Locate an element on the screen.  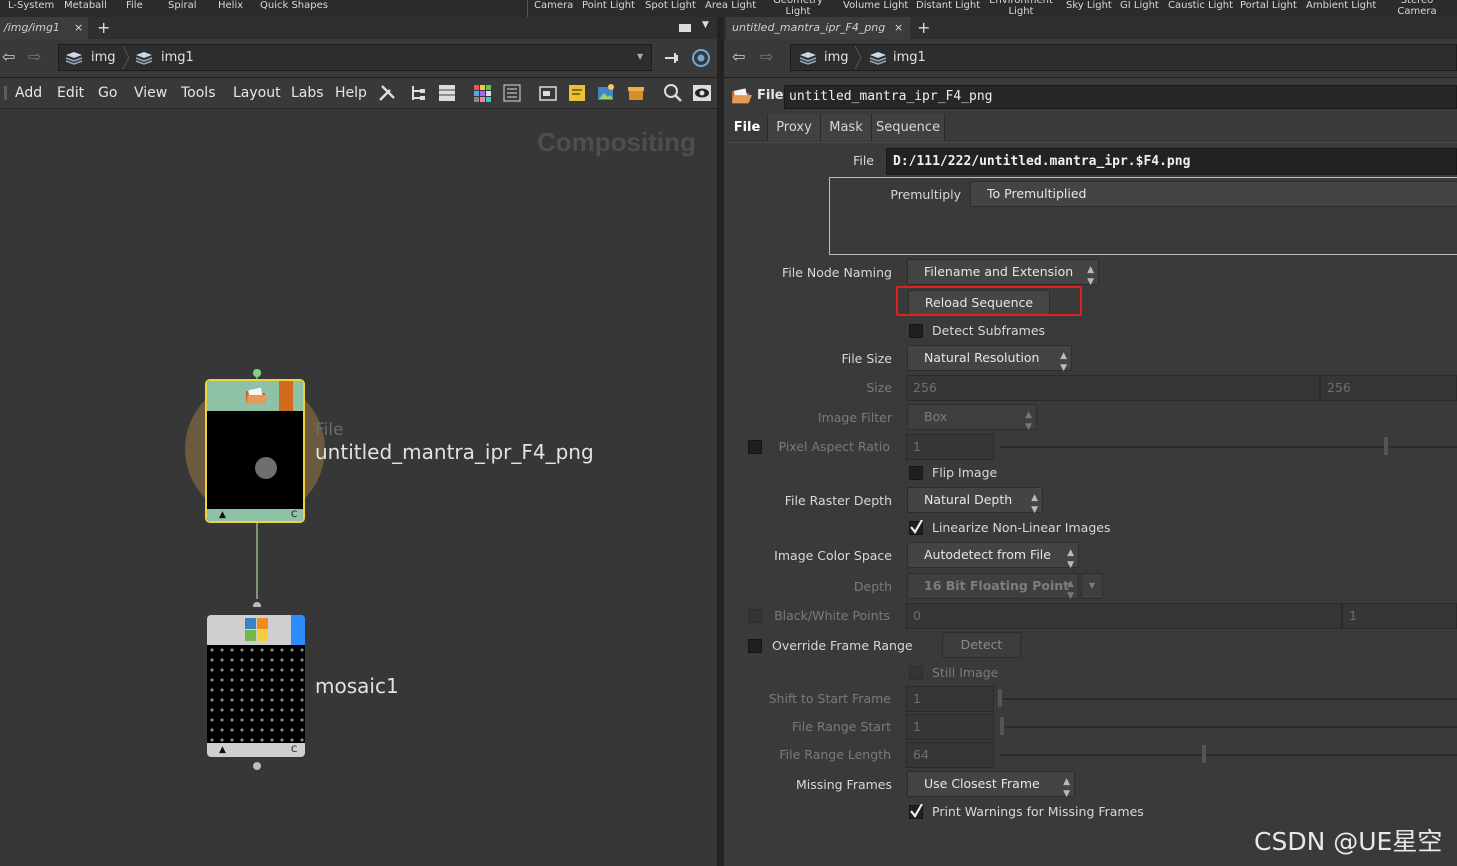
shelf-tool-ambient-light: Ambient Light is located at coordinates (1341, 5).